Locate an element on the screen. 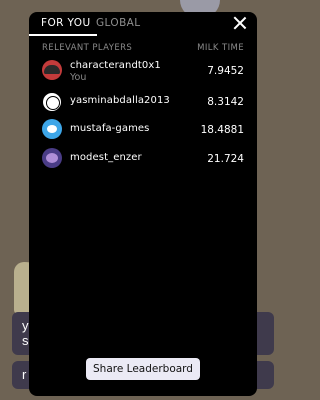  share-leaderboard-button: Share Leaderboard is located at coordinates (143, 369).